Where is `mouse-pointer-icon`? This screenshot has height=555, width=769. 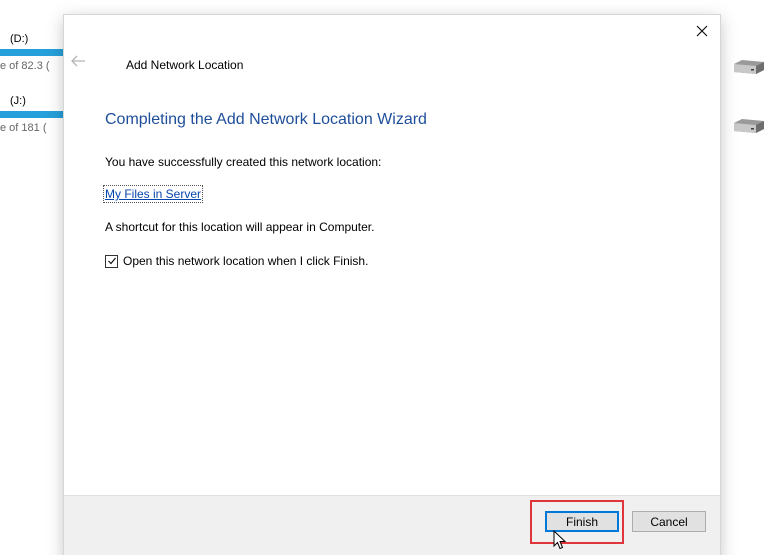 mouse-pointer-icon is located at coordinates (560, 540).